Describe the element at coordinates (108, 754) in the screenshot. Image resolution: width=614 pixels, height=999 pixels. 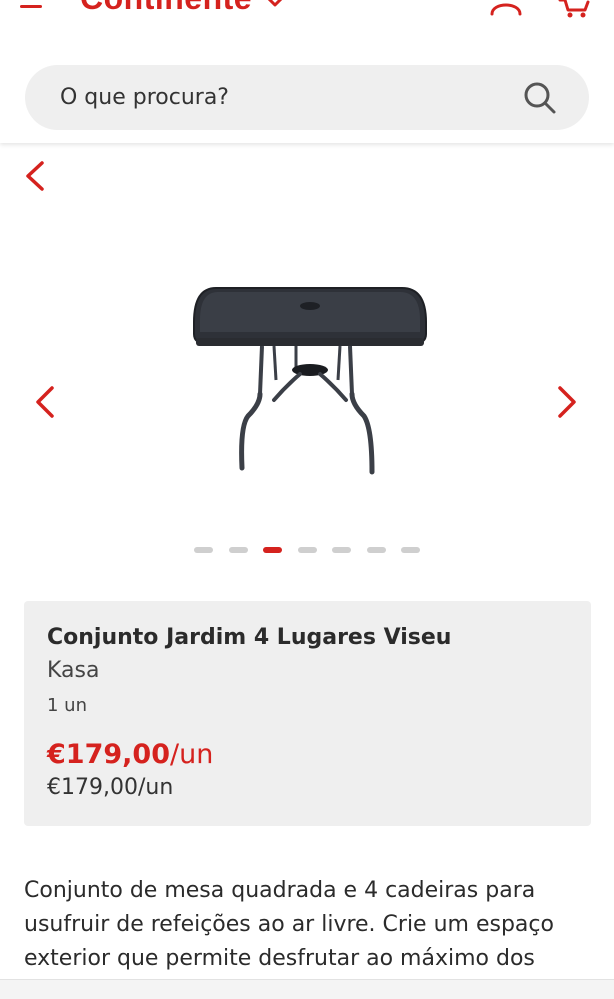
I see `price-value: €179,00` at that location.